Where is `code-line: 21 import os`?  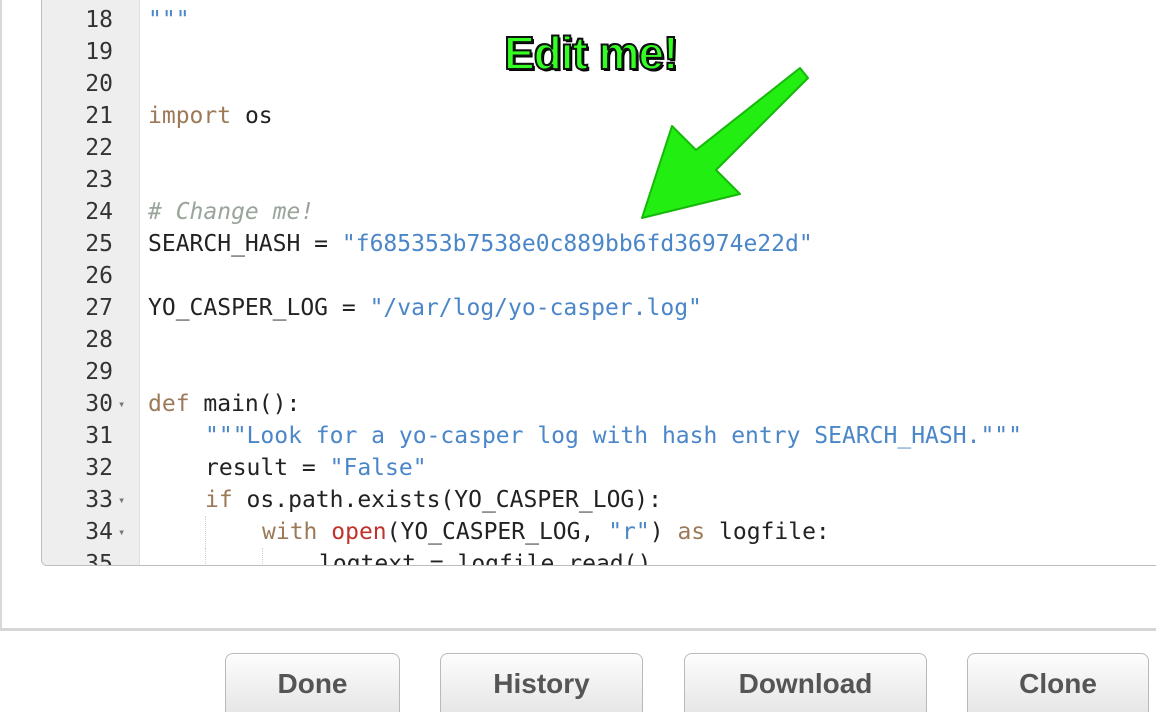
code-line: 21 import os is located at coordinates (599, 116).